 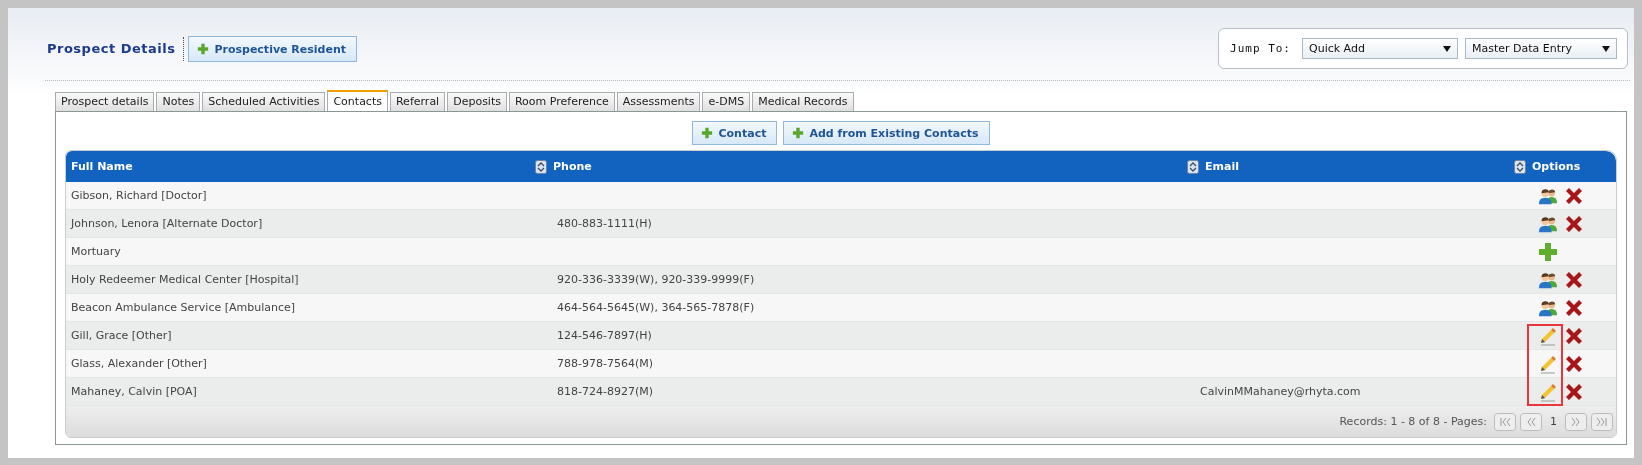 I want to click on tab: Assessments, so click(x=658, y=101).